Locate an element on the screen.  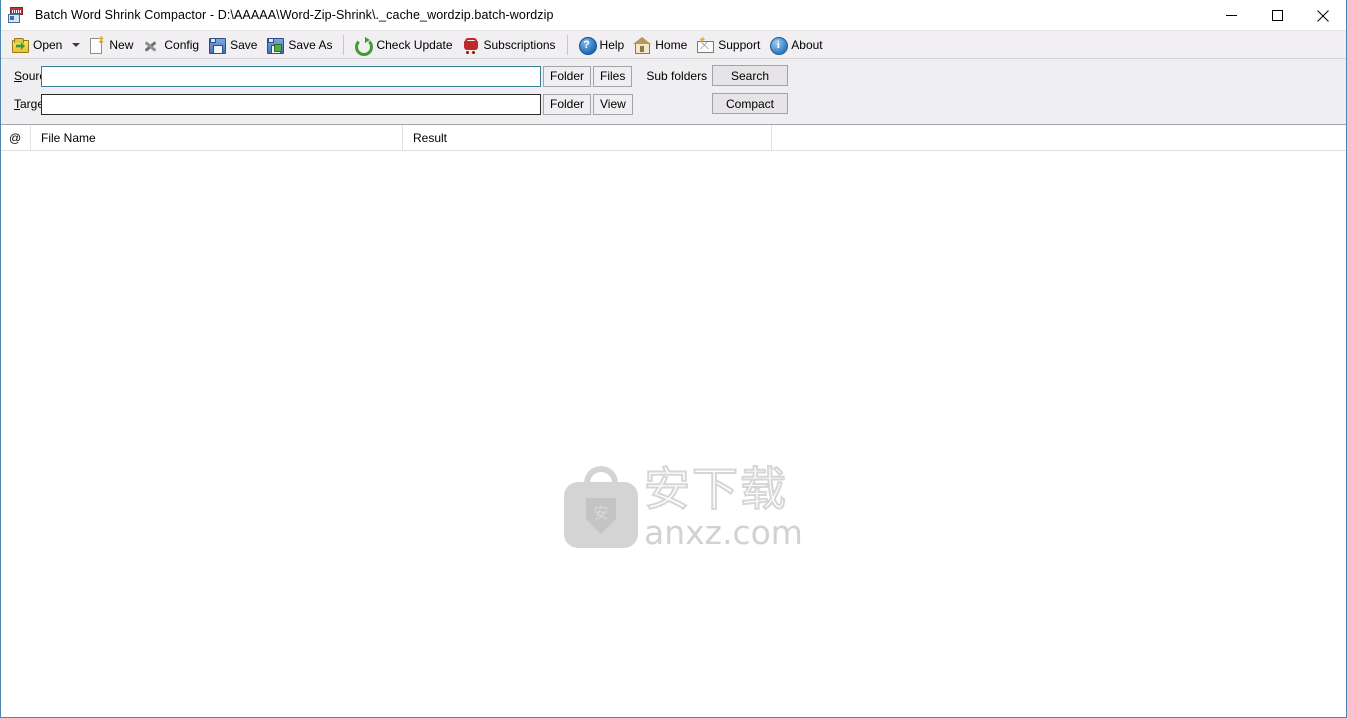
target-row: Target Folder View is located at coordinates (317, 104).